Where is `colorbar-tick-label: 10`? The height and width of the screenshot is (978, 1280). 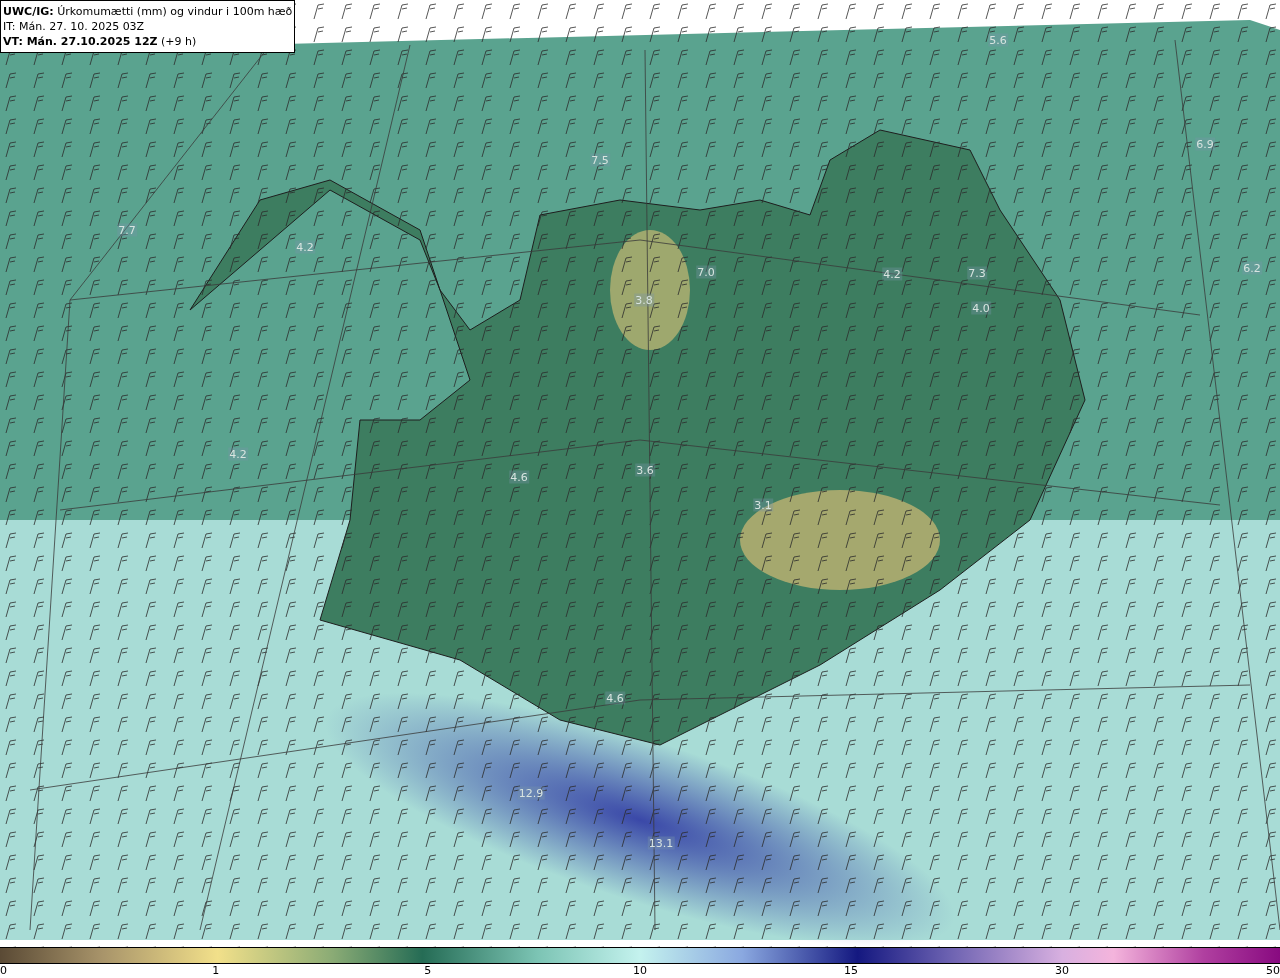
colorbar-tick-label: 10 is located at coordinates (640, 971).